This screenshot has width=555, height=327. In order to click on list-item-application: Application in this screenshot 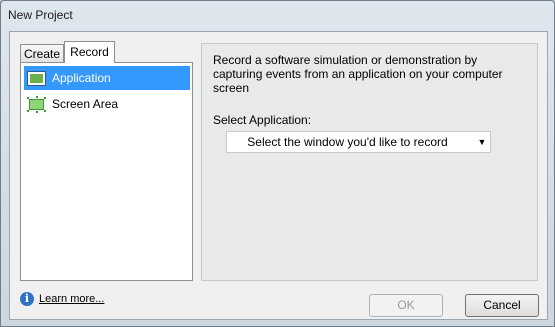, I will do `click(107, 78)`.